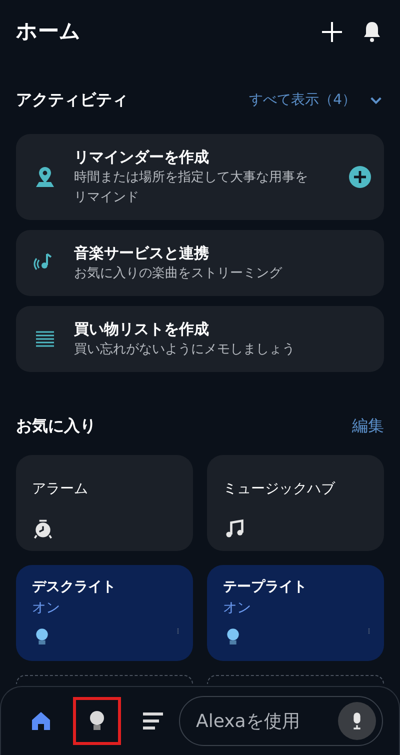 Image resolution: width=400 pixels, height=755 pixels. What do you see at coordinates (104, 503) in the screenshot?
I see `favorite-tile: アラーム` at bounding box center [104, 503].